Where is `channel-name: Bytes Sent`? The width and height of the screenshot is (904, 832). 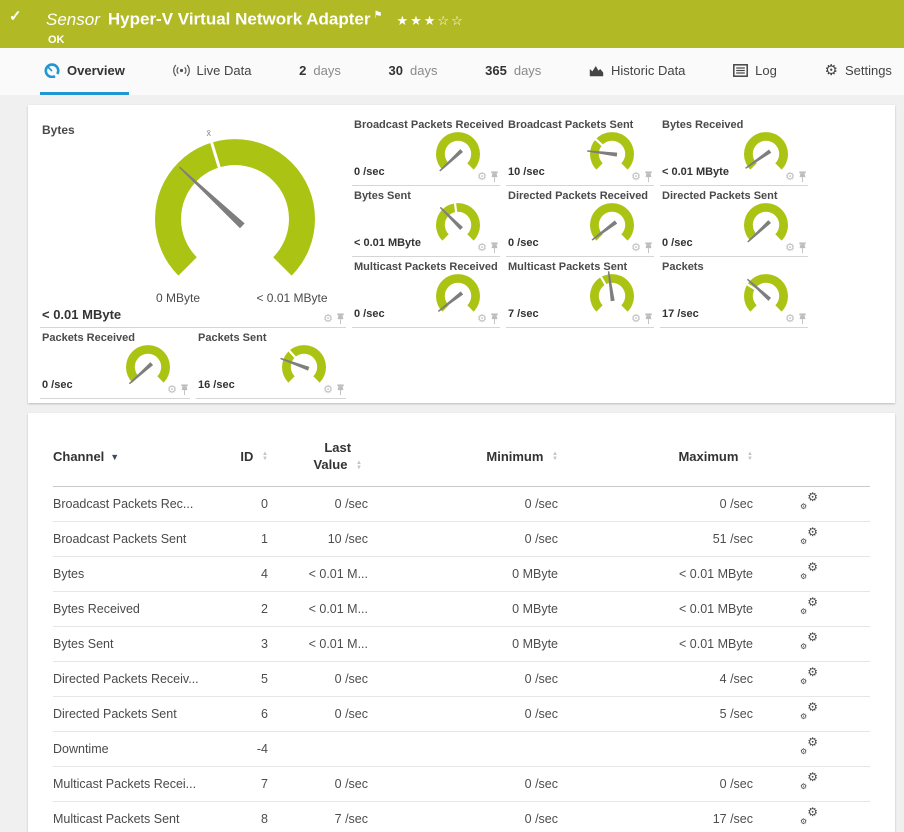
channel-name: Bytes Sent is located at coordinates (135, 644).